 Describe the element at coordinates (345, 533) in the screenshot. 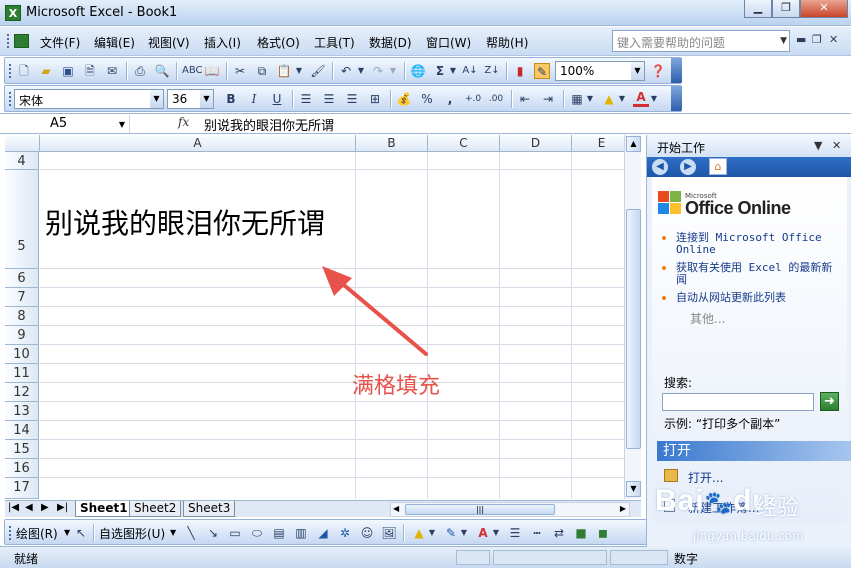

I see `diagram-icon: ✲` at that location.